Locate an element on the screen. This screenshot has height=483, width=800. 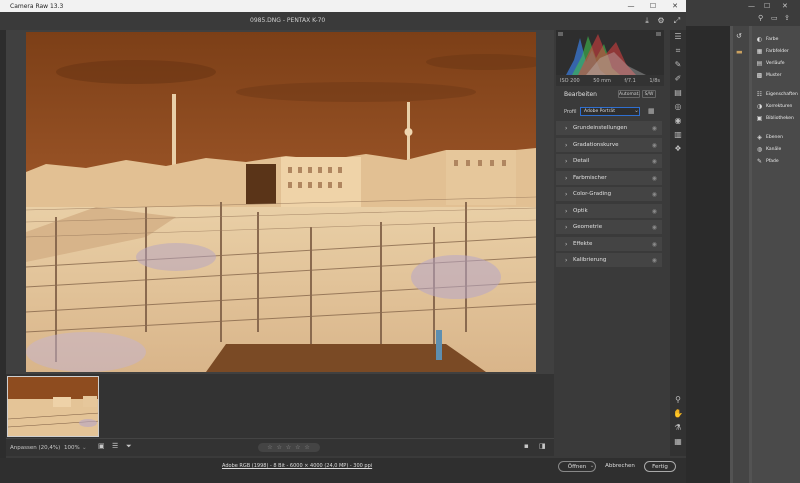
split-view-icon: ◨ is located at coordinates (542, 446).